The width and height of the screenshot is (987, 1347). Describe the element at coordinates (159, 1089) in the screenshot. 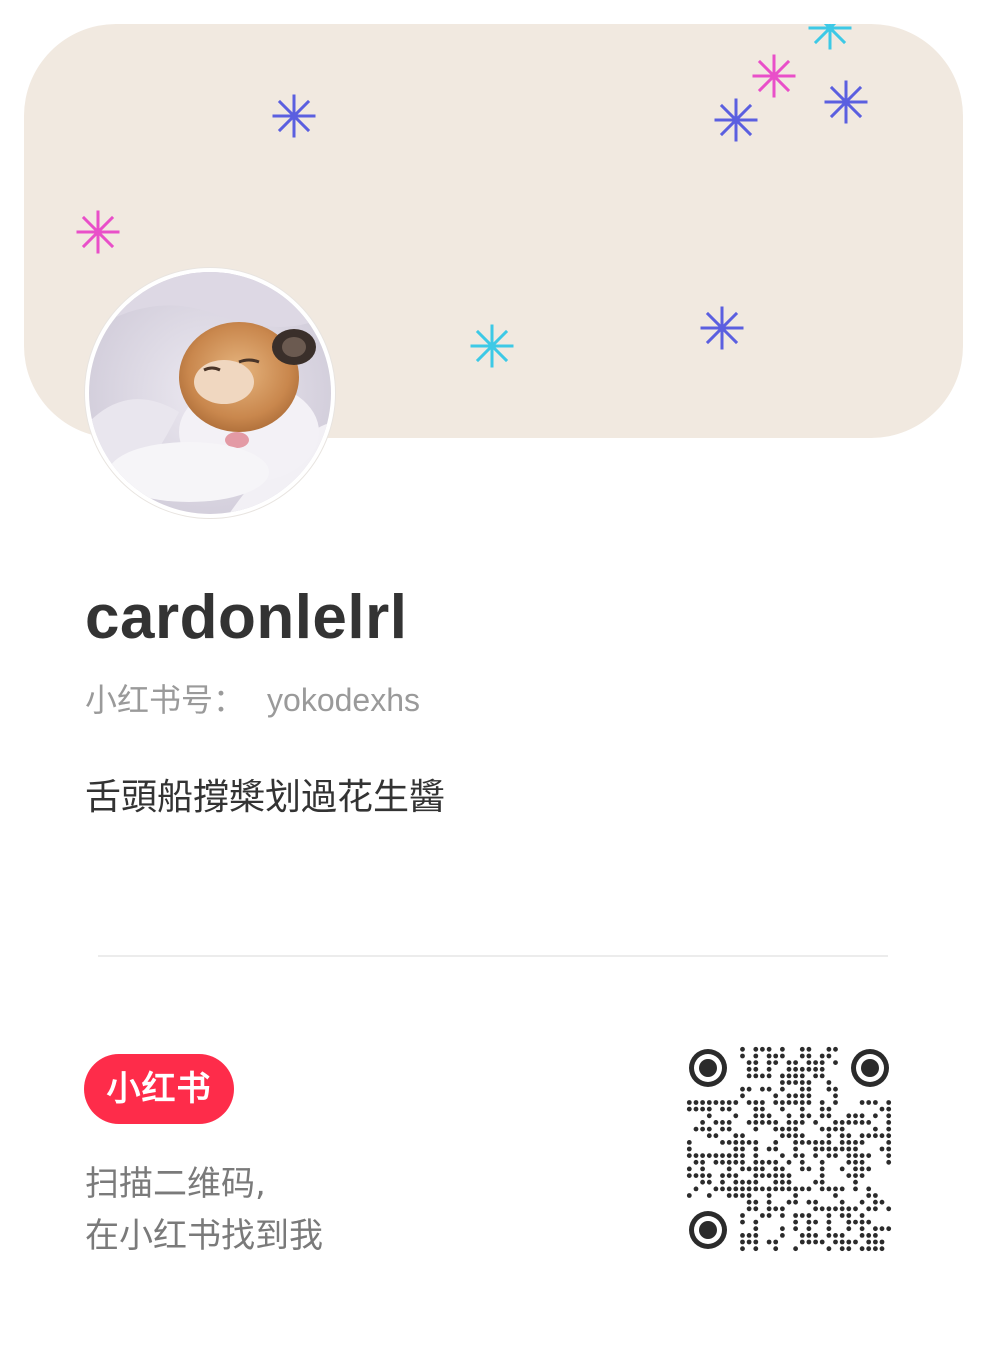

I see `xiaohongshu-logo: 小红书` at that location.